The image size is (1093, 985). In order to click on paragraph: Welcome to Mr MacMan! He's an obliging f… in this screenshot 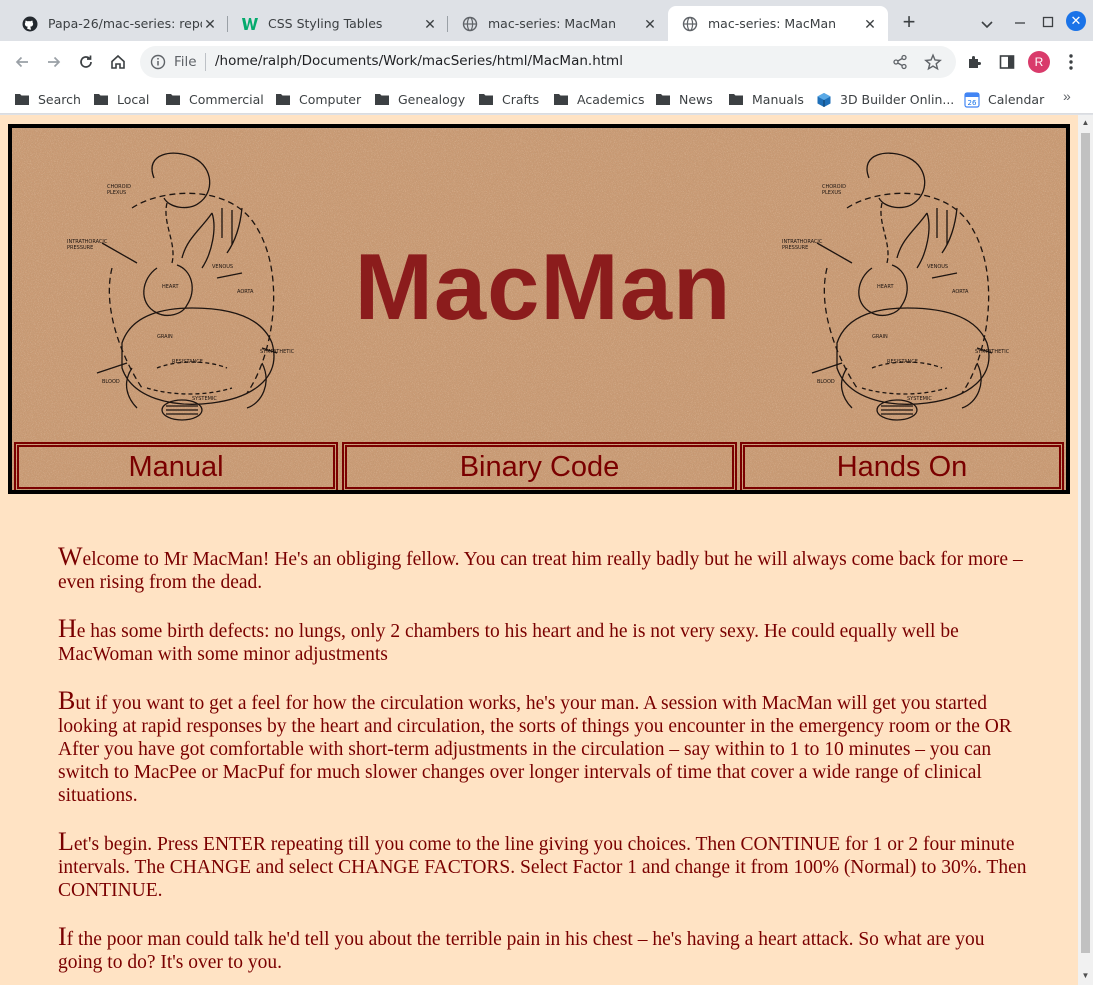, I will do `click(543, 568)`.